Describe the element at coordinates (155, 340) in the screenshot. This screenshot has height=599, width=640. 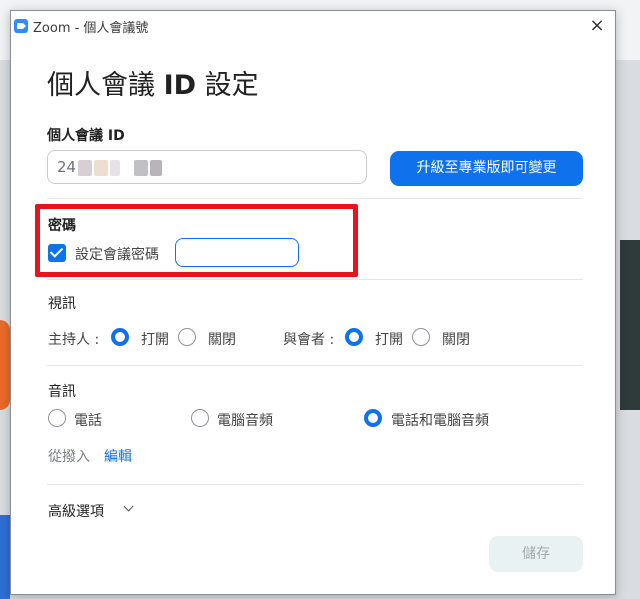
I see `host-video-on-label: 打開` at that location.